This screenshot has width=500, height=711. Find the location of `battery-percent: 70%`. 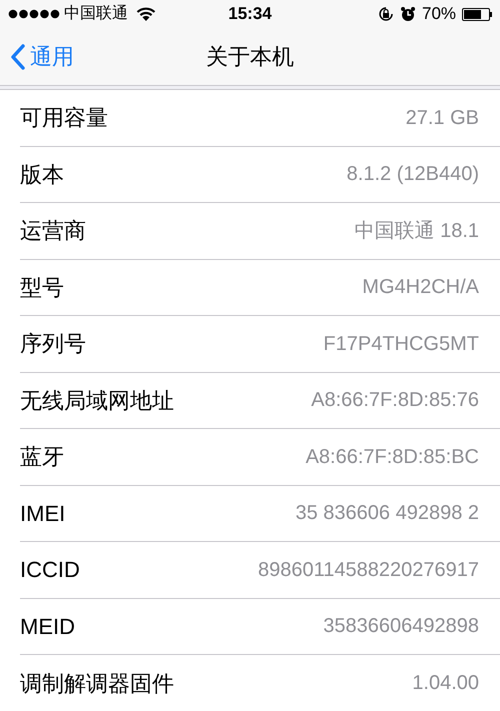

battery-percent: 70% is located at coordinates (439, 14).